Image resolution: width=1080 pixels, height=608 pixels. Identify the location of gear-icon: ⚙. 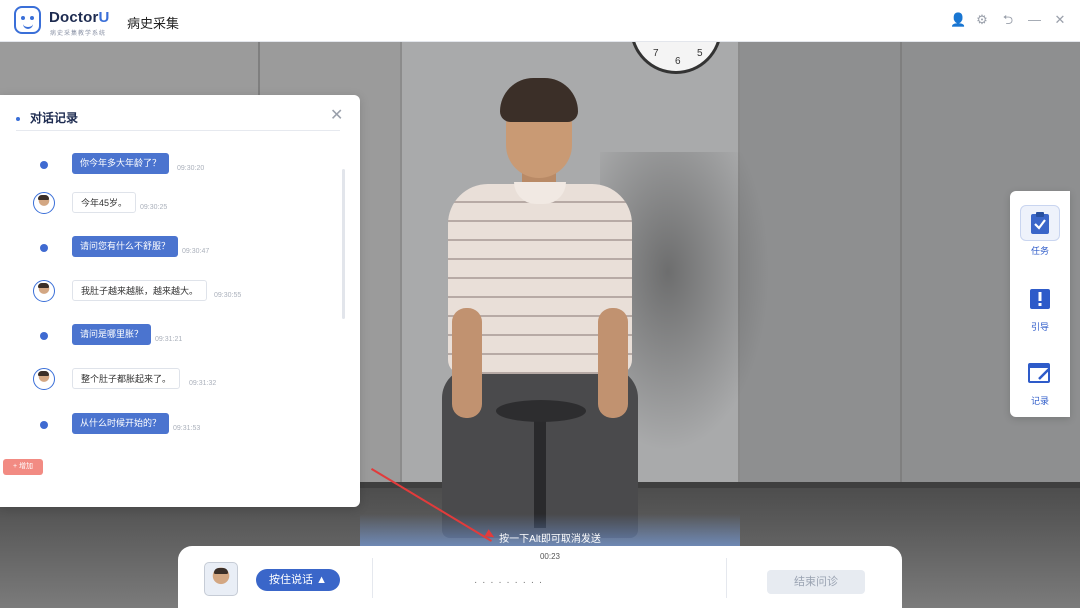
(982, 20).